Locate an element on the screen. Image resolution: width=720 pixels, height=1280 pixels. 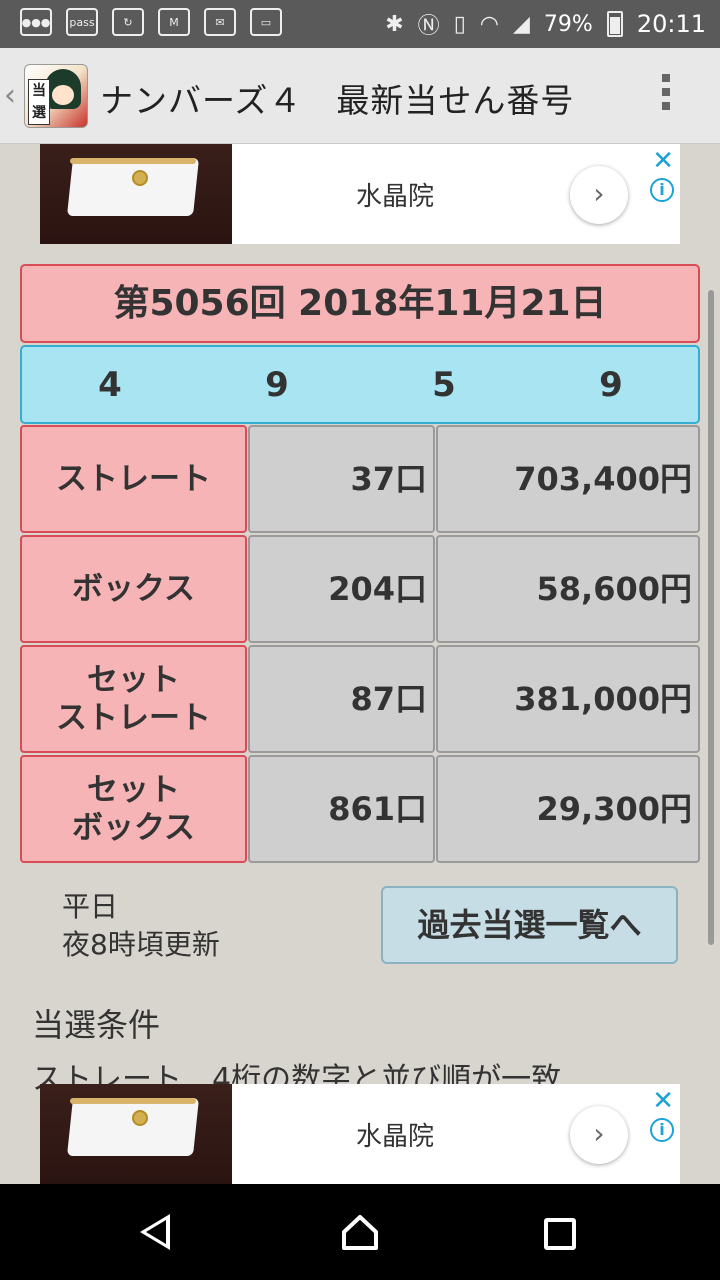
ad-banner-bottom: 水晶院 › ✕ i is located at coordinates (360, 1134).